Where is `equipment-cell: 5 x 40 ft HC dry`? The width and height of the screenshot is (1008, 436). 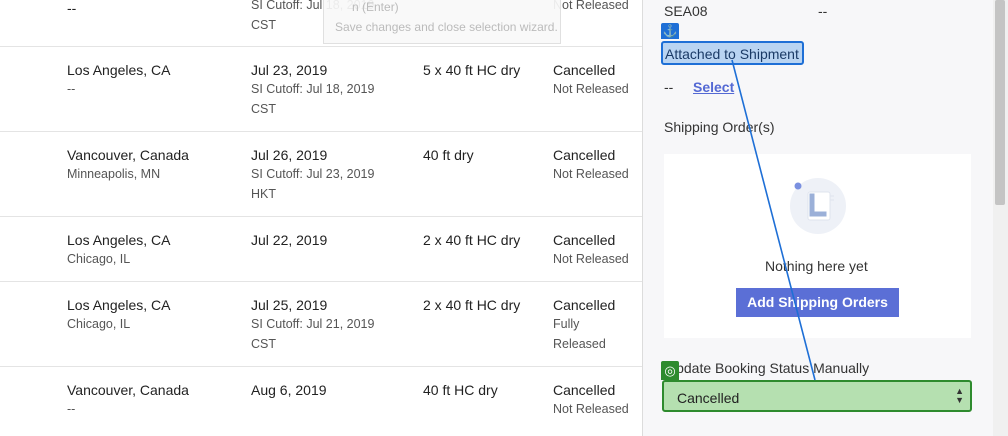 equipment-cell: 5 x 40 ft HC dry is located at coordinates (472, 70).